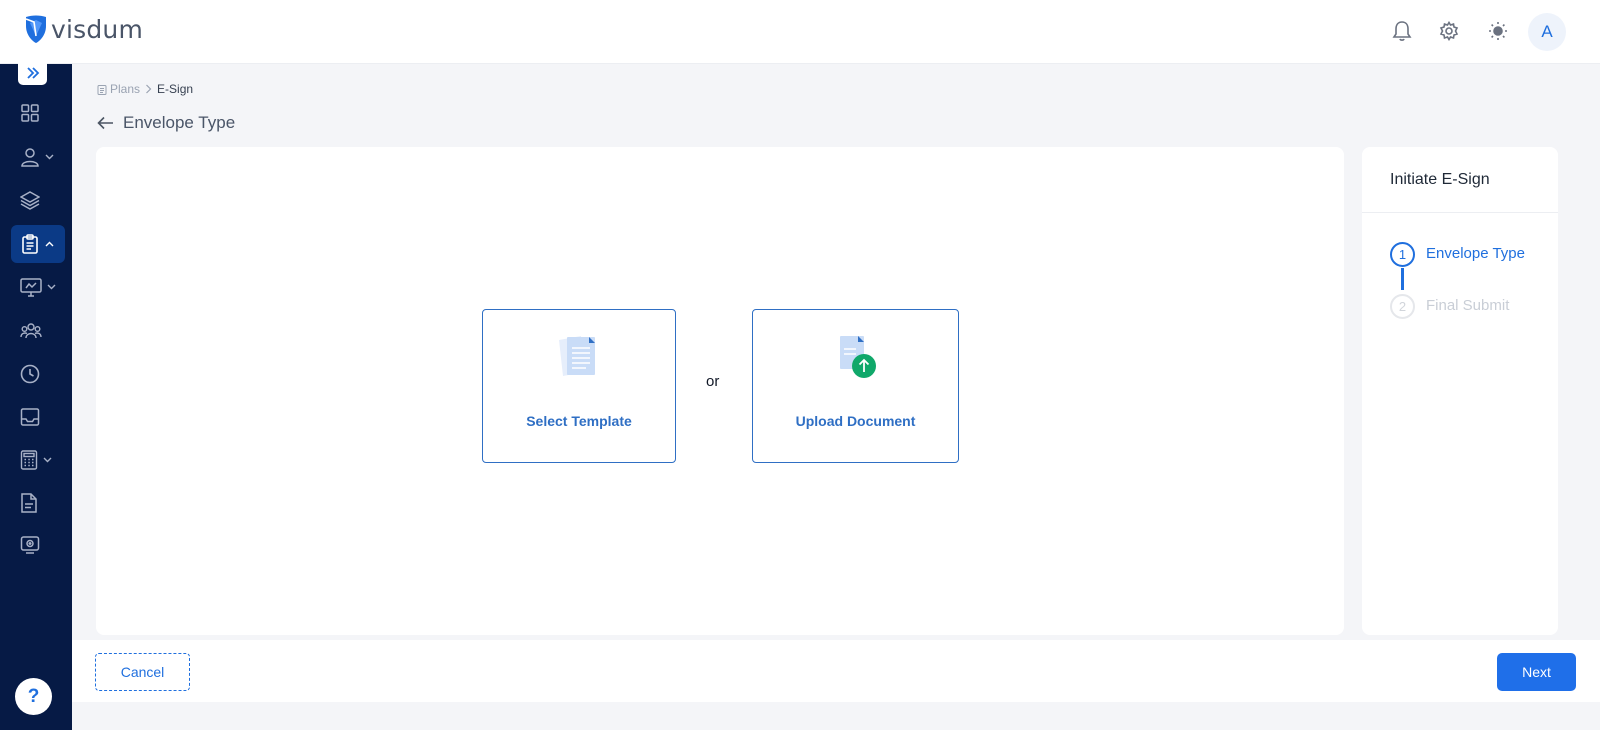  I want to click on theme-toggle-button, so click(1498, 31).